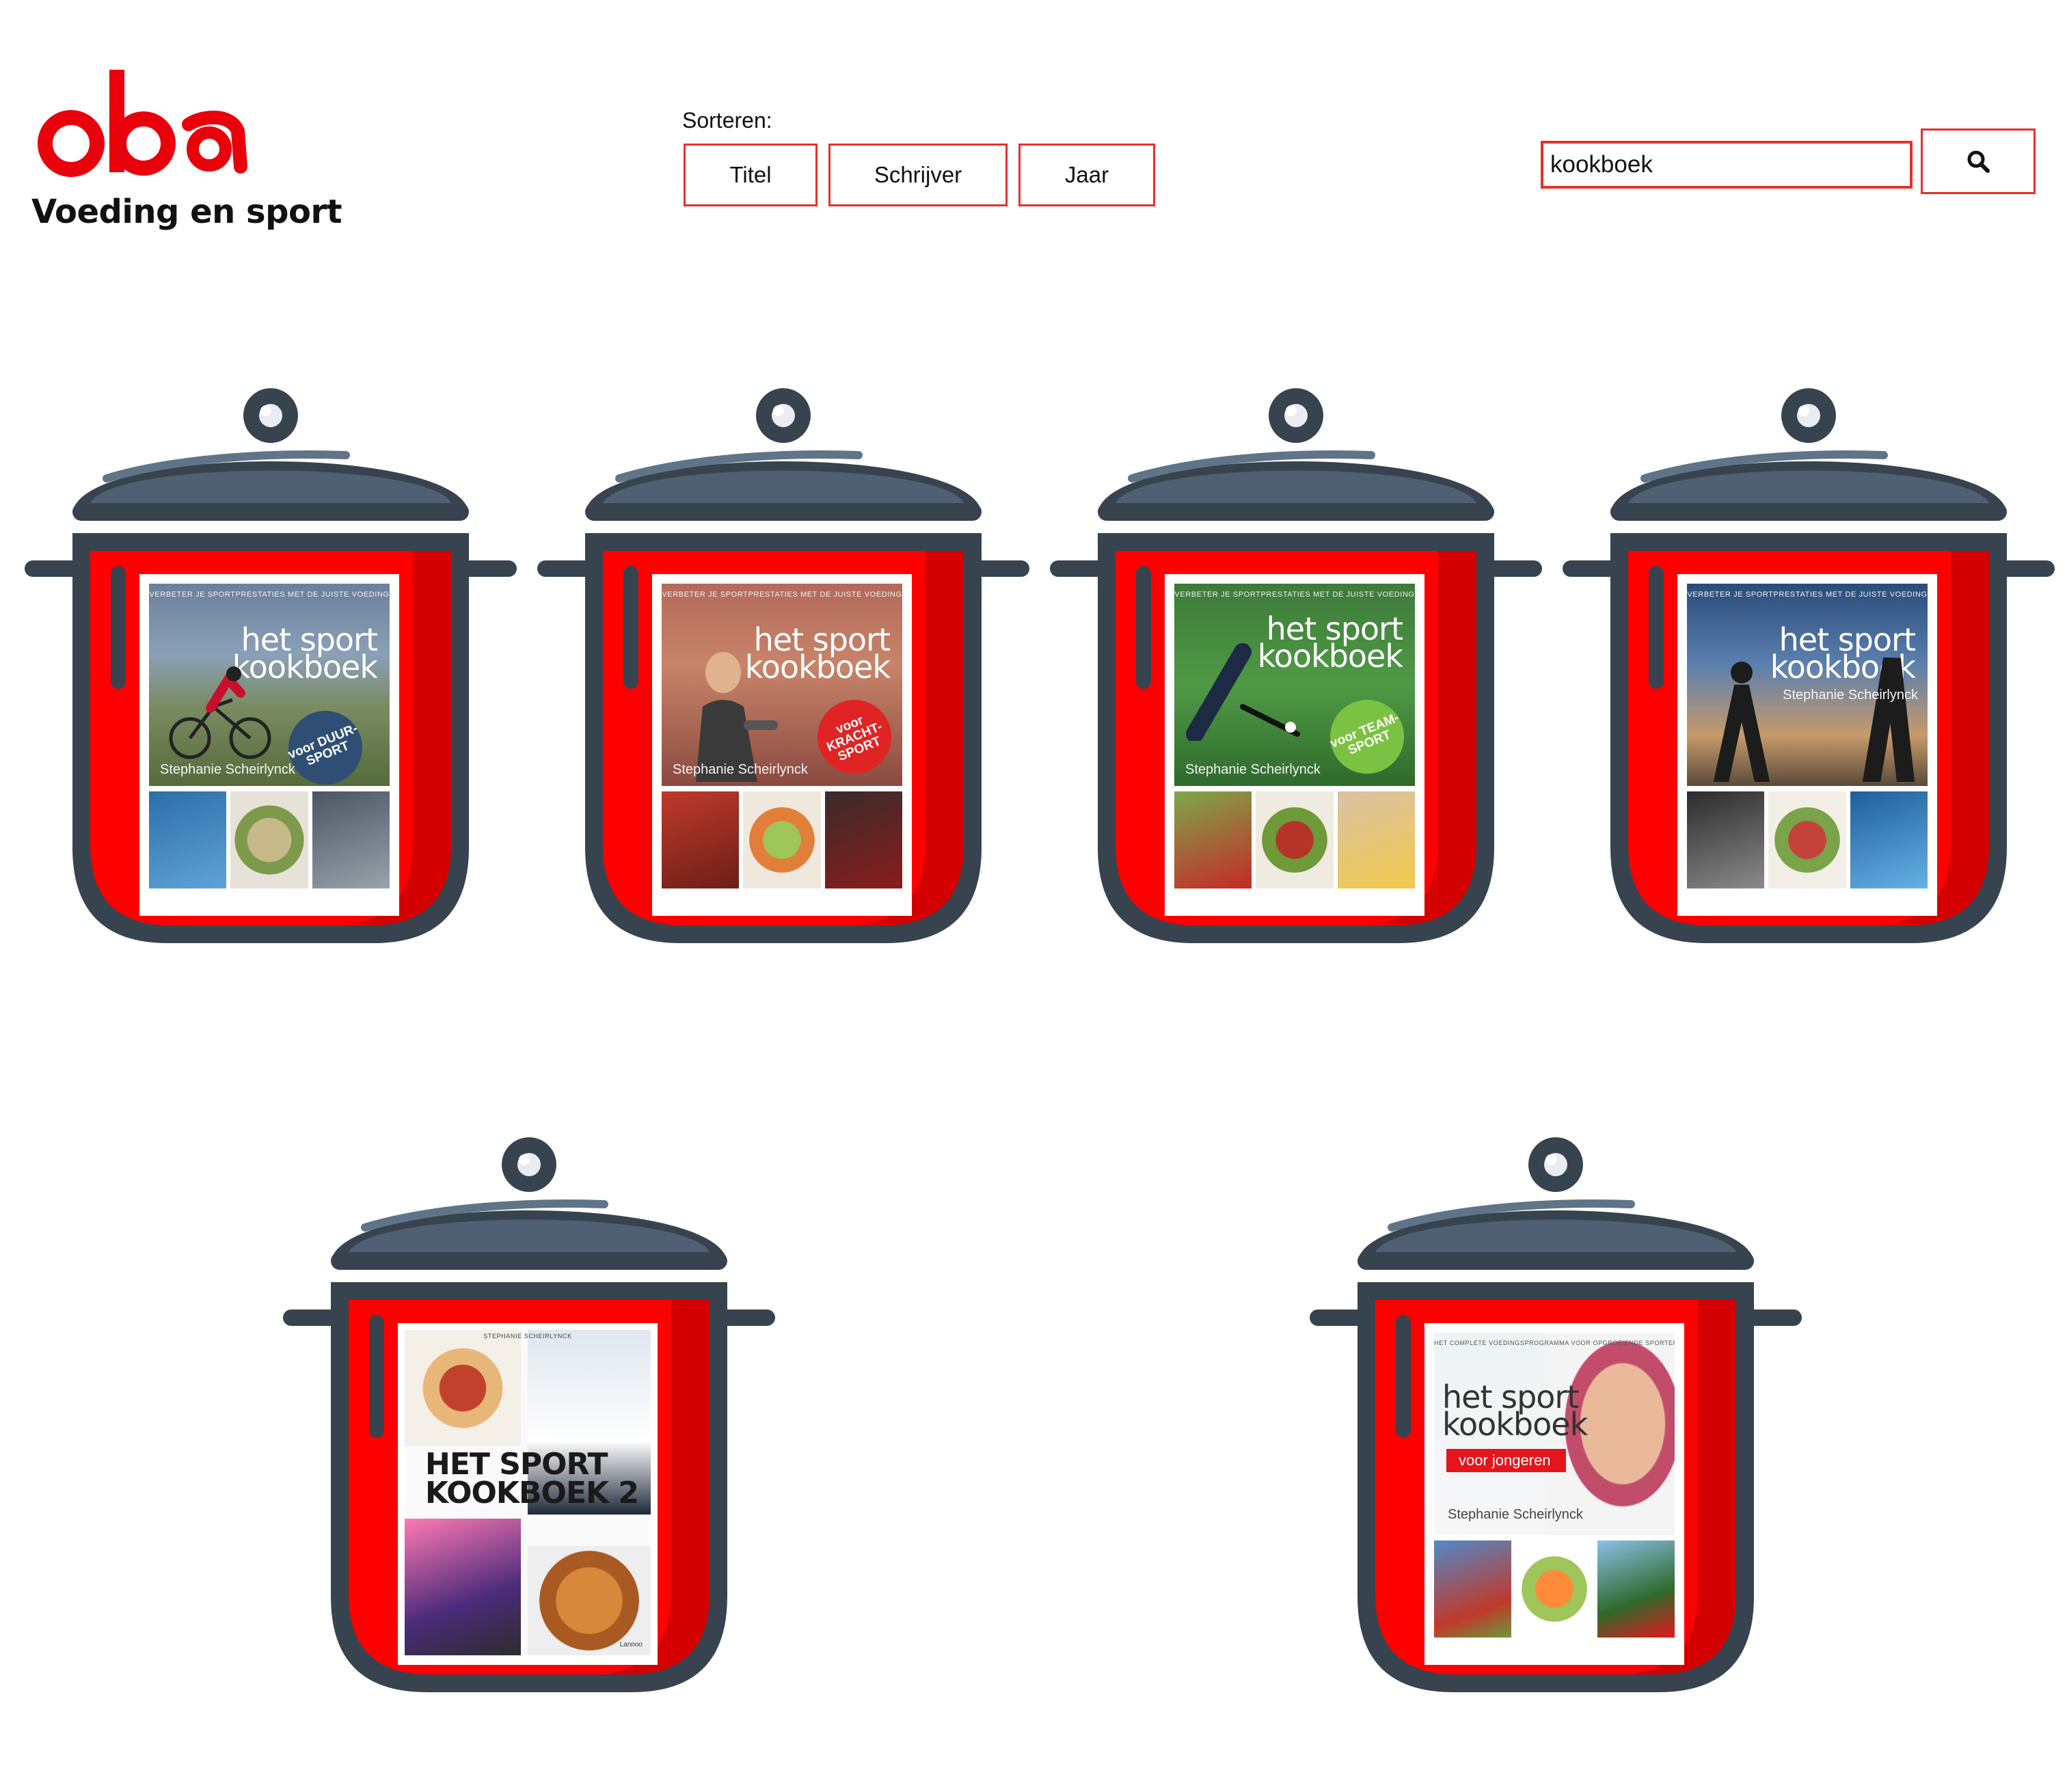 Image resolution: width=2067 pixels, height=1792 pixels. I want to click on search-input, so click(1727, 165).